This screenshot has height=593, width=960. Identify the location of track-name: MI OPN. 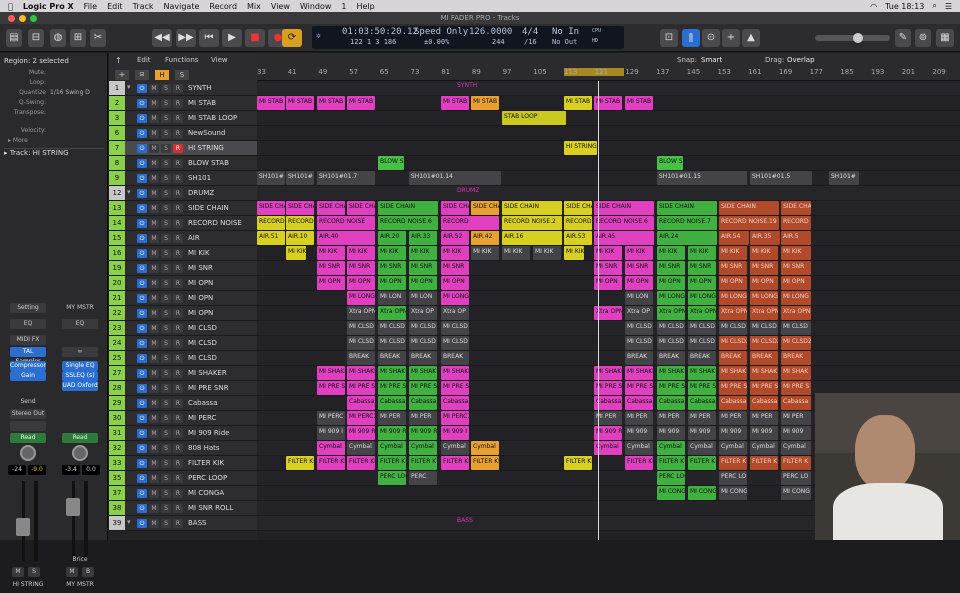
(200, 283).